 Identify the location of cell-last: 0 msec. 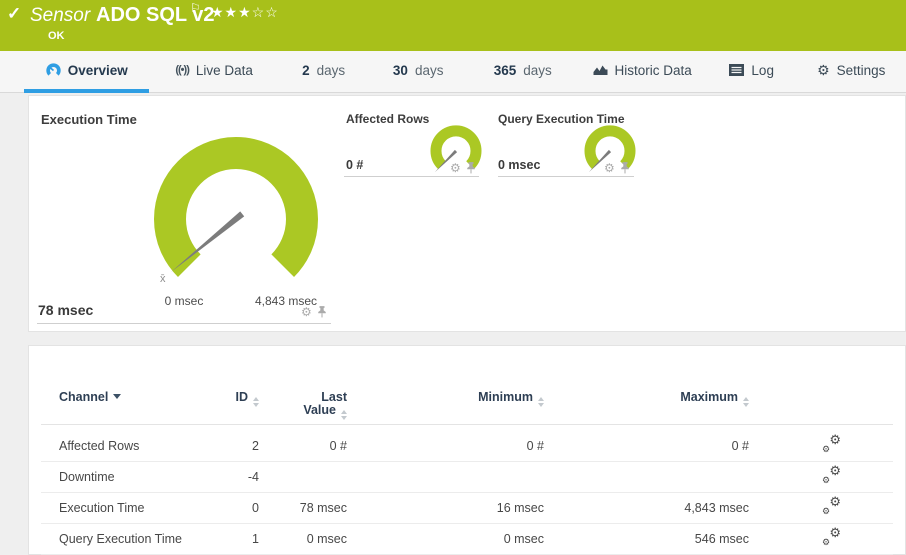
(326, 539).